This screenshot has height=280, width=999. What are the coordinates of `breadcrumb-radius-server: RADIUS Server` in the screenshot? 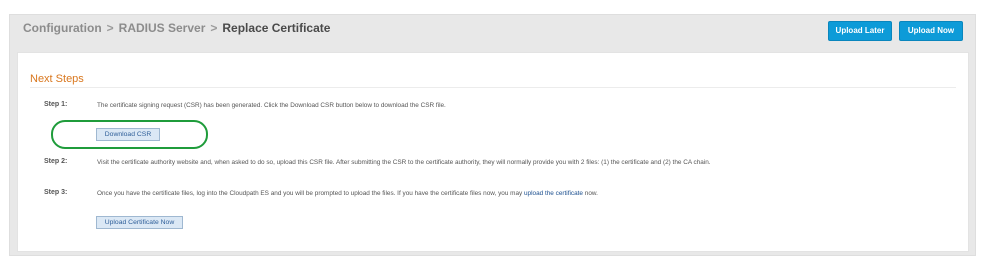 It's located at (162, 28).